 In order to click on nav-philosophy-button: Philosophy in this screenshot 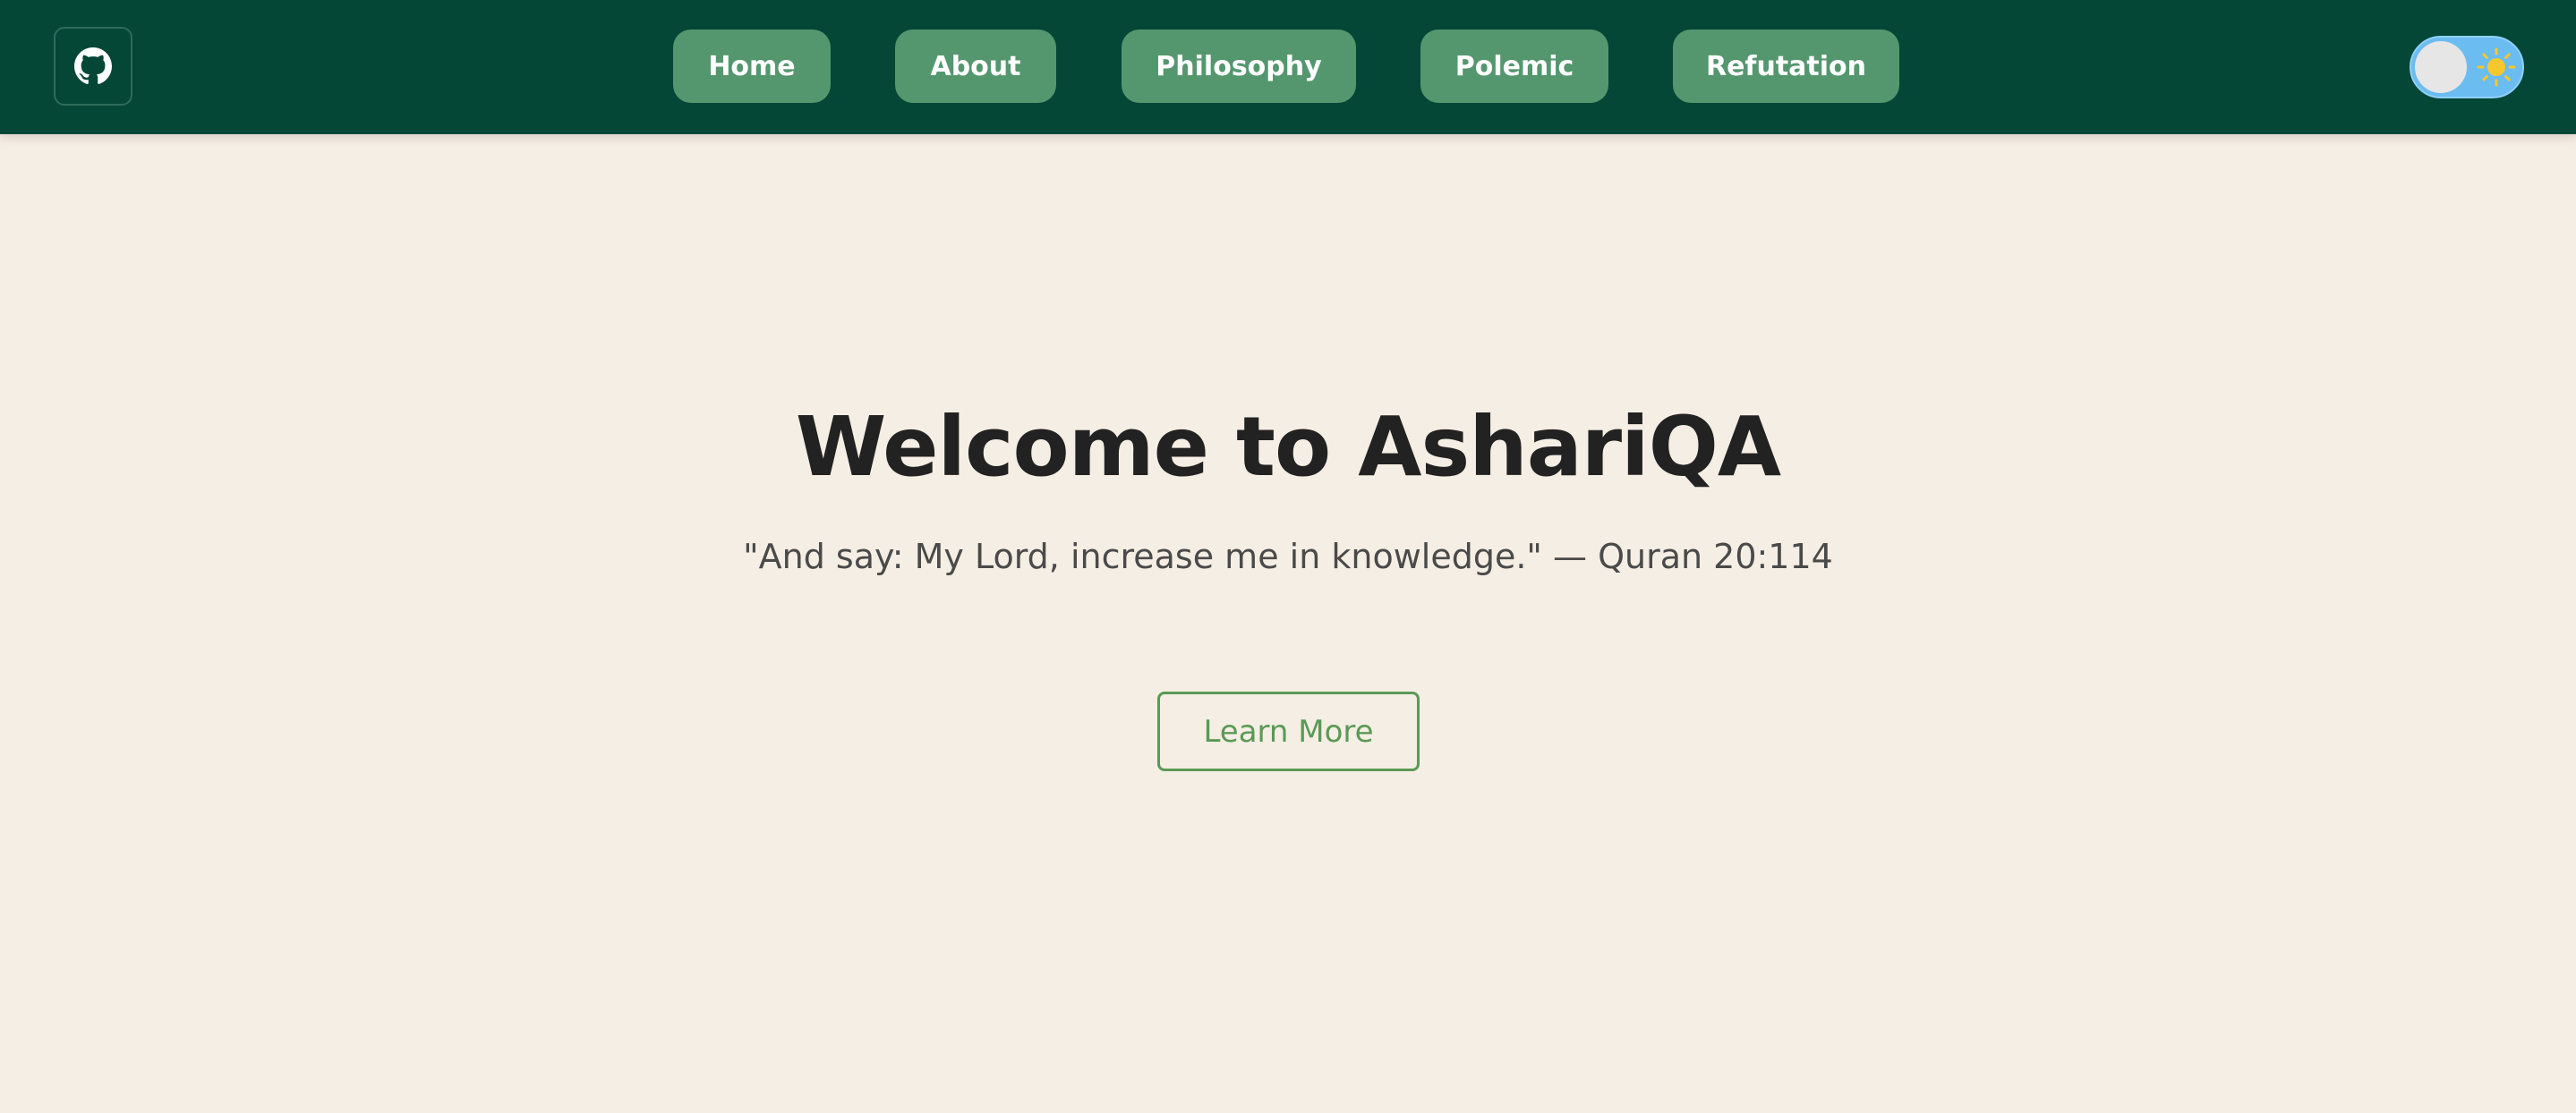, I will do `click(1239, 66)`.